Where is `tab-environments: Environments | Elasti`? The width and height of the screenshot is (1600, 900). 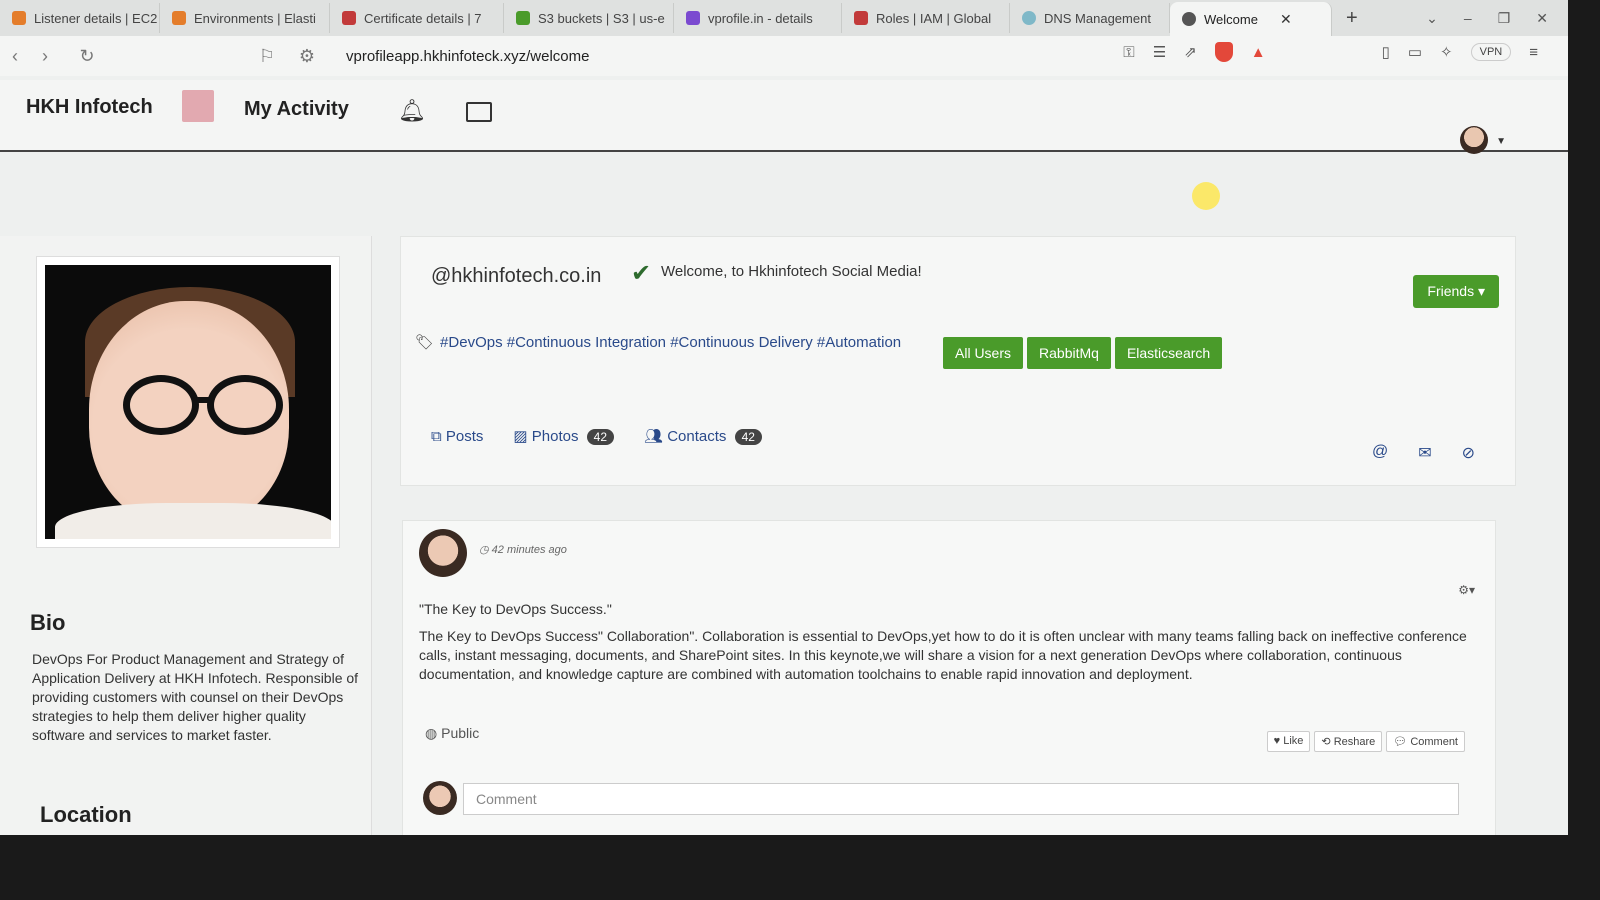
tab-environments: Environments | Elasti is located at coordinates (245, 18).